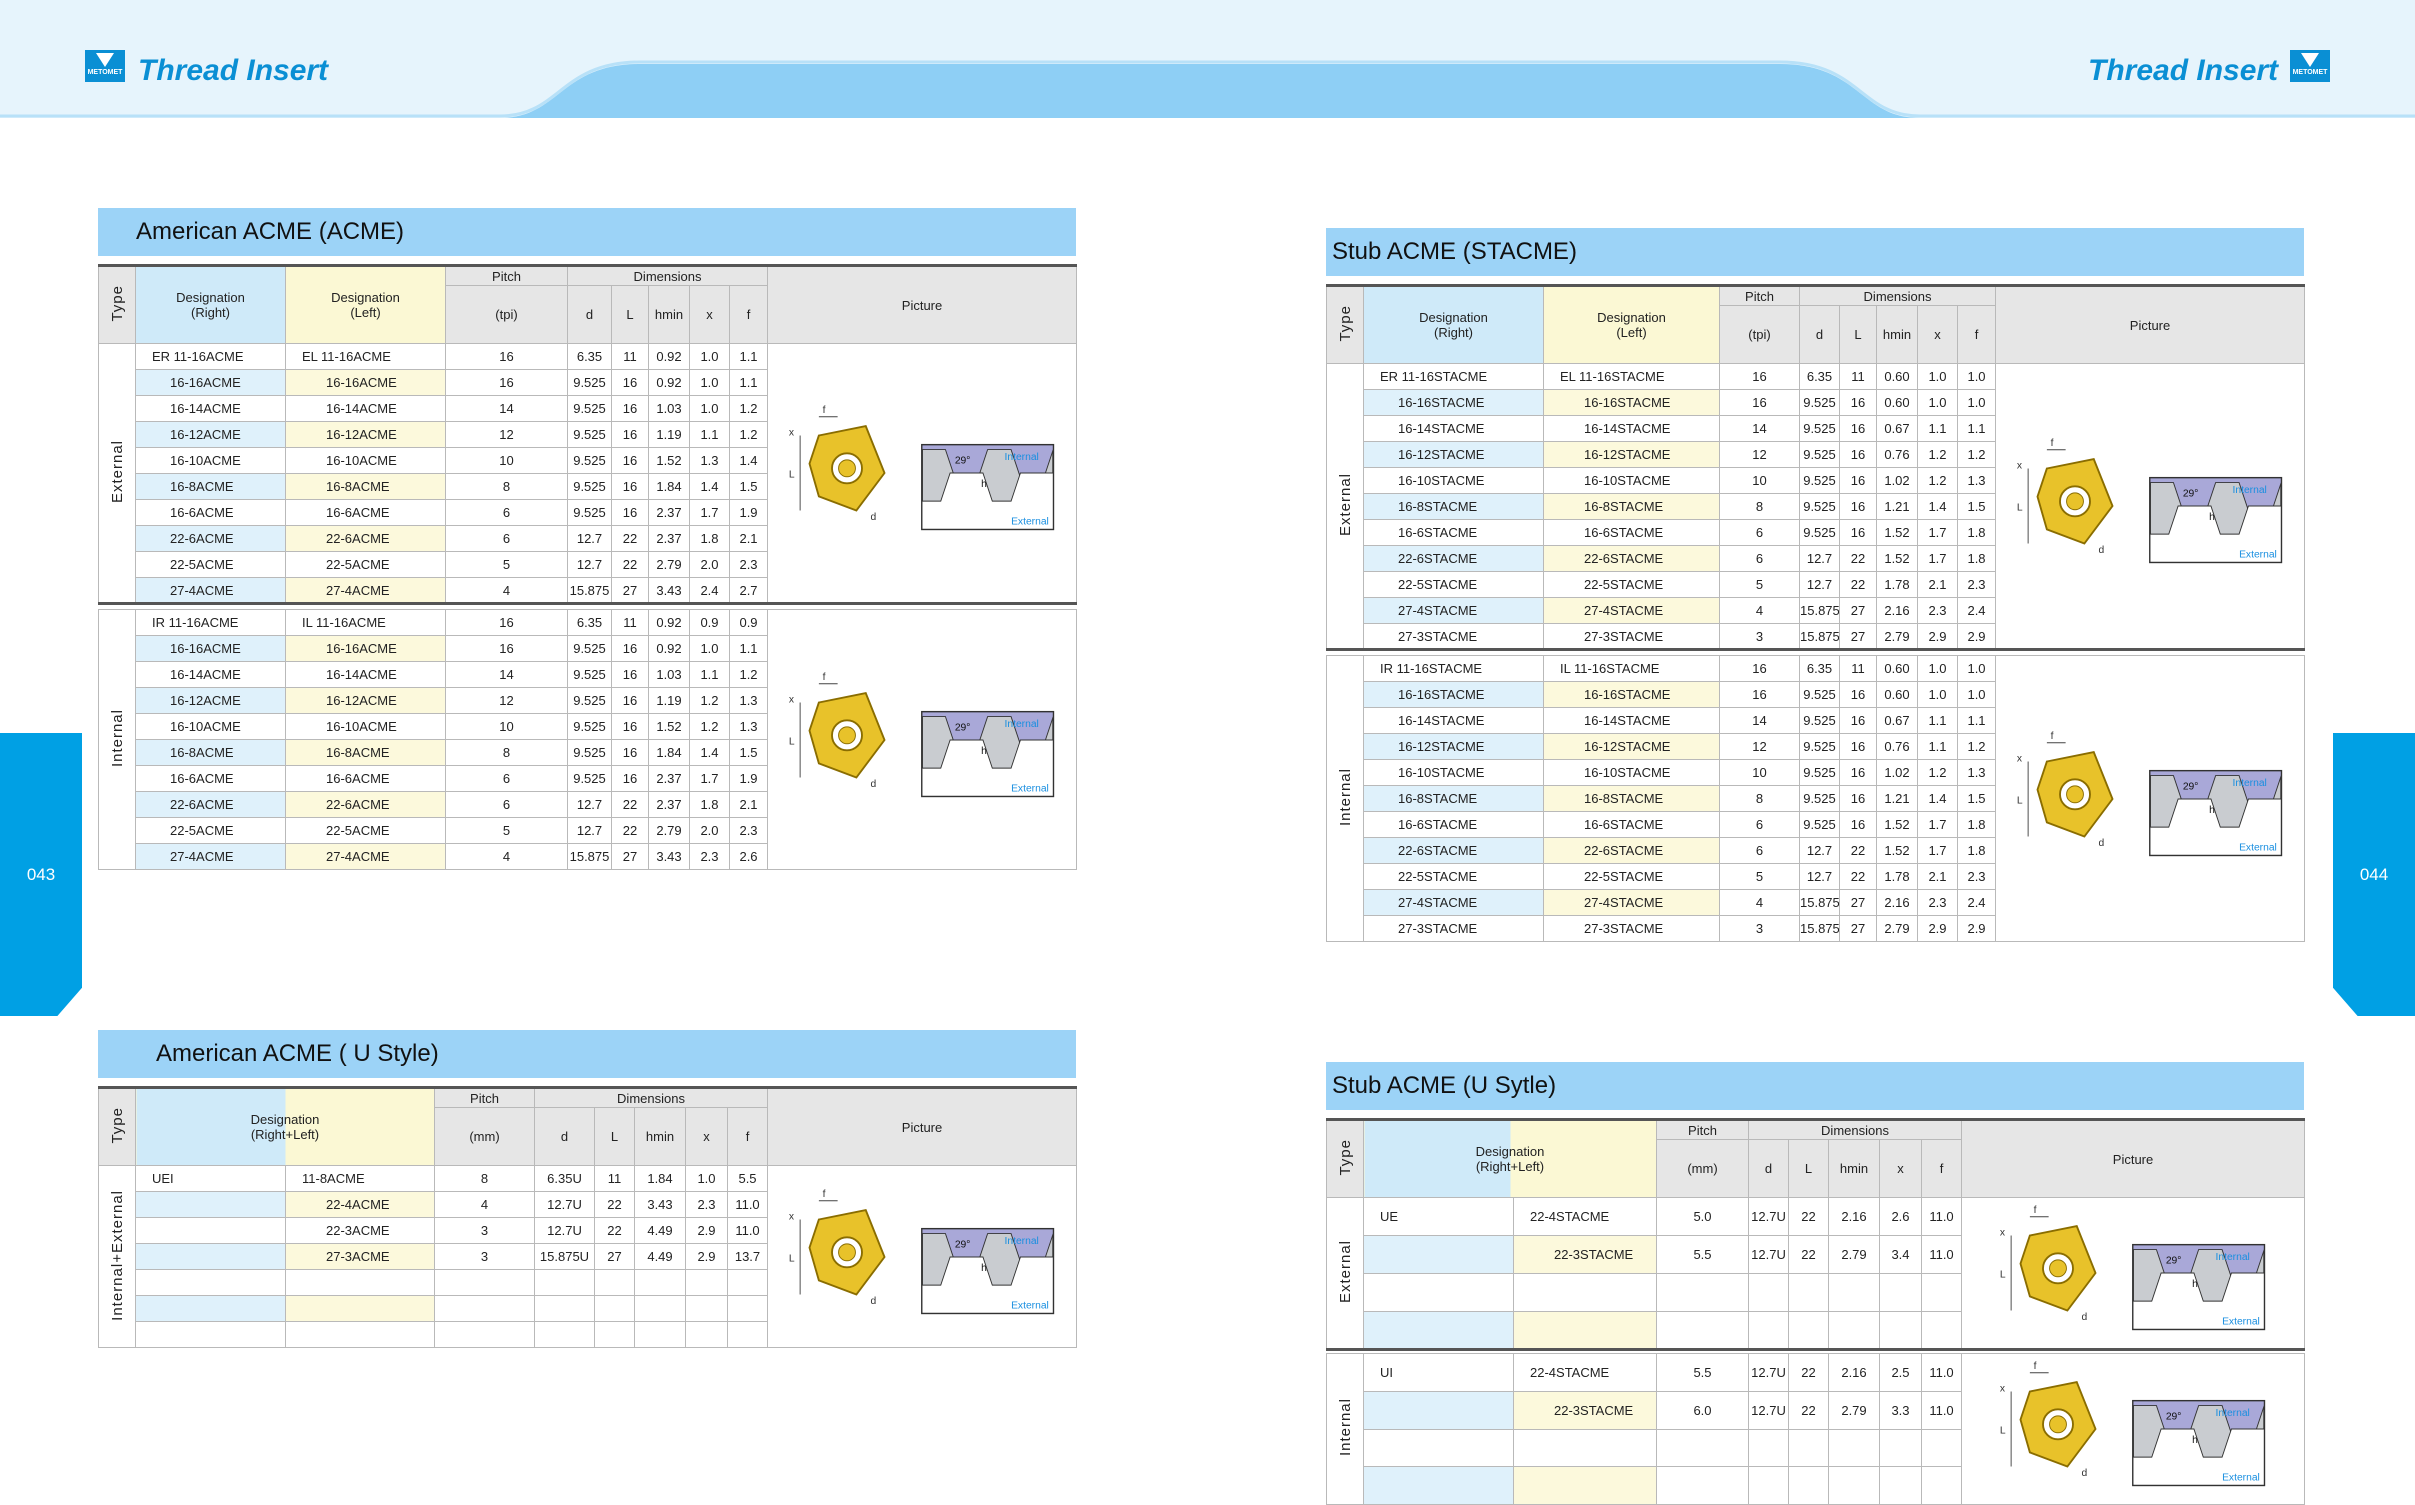  What do you see at coordinates (360, 1230) in the screenshot?
I see `designation-left: 22-3ACME` at bounding box center [360, 1230].